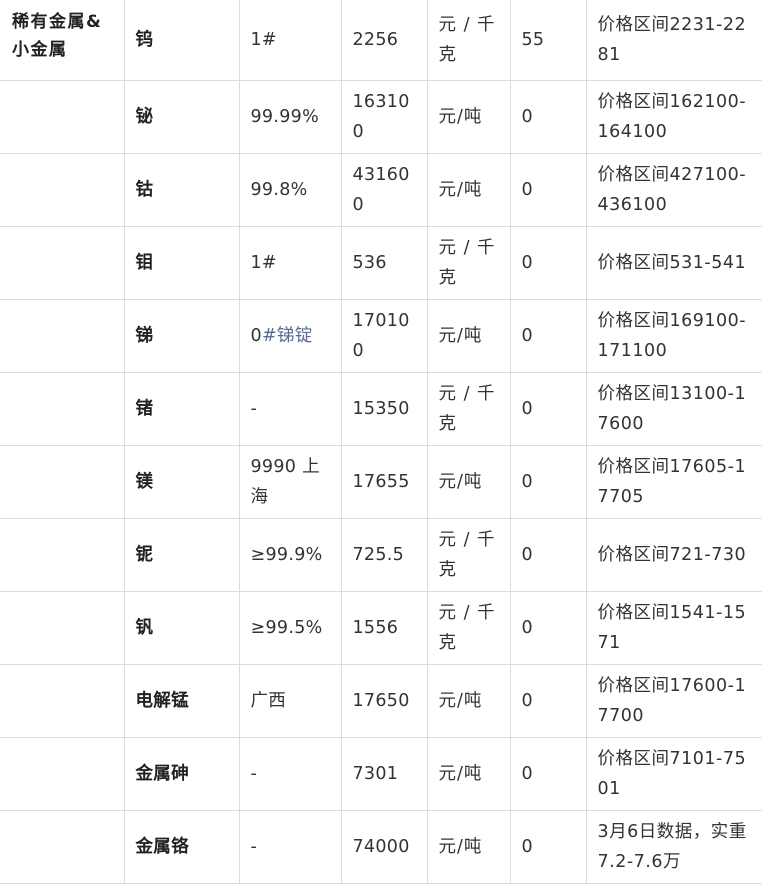  Describe the element at coordinates (384, 701) in the screenshot. I see `price-cell: 17650` at that location.